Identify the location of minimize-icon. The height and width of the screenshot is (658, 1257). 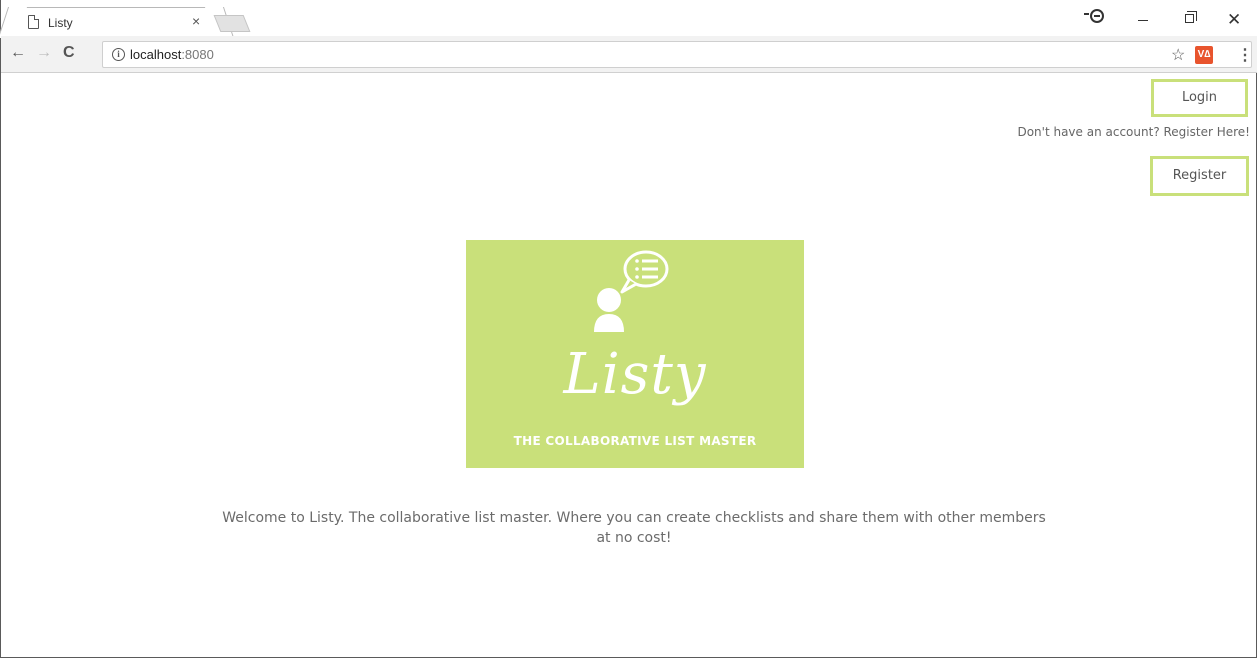
(1143, 20).